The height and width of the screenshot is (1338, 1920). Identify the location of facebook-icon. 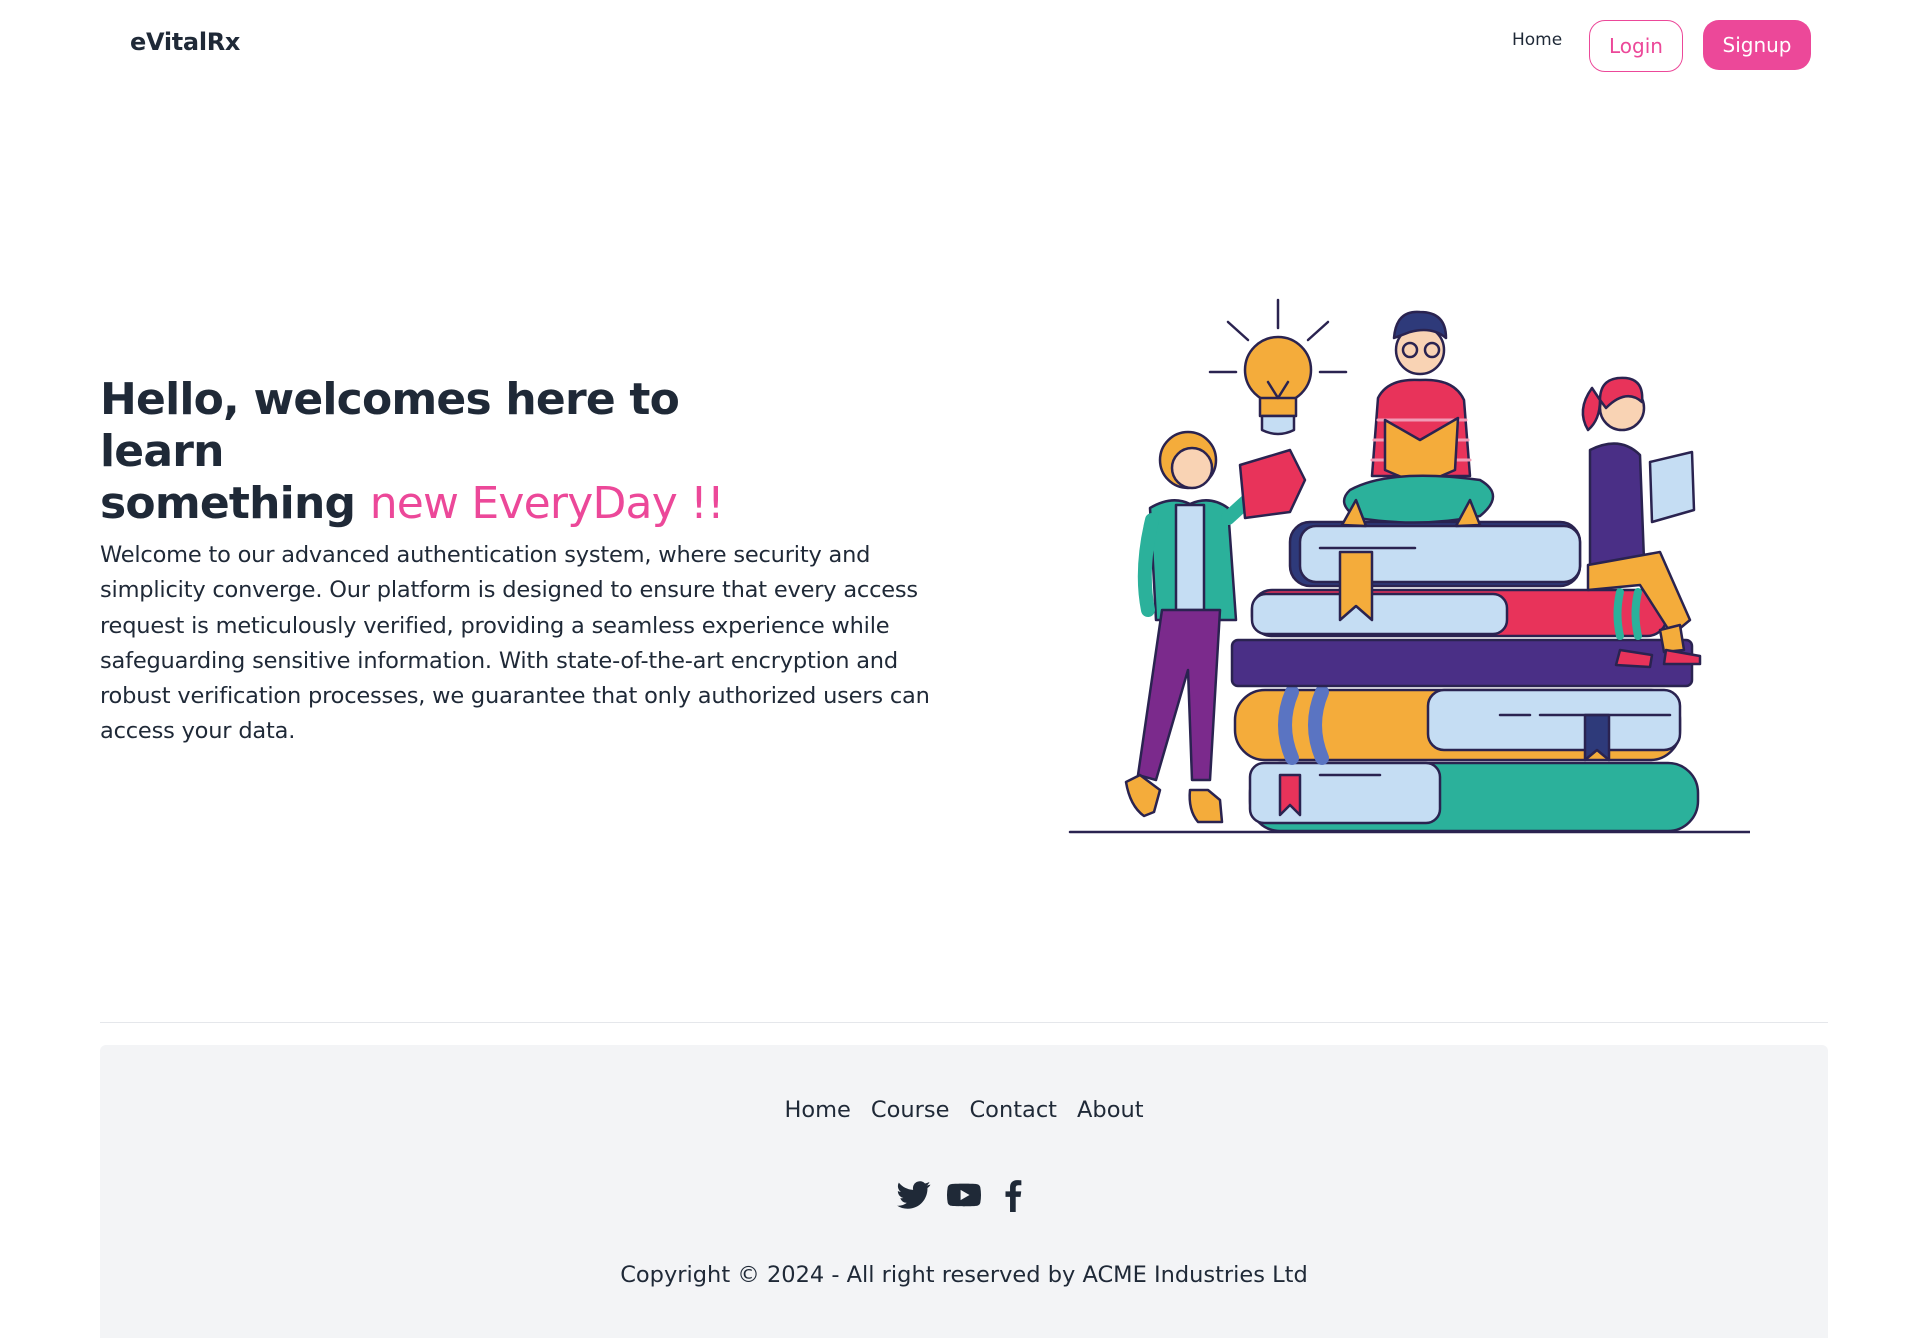
(1014, 1195).